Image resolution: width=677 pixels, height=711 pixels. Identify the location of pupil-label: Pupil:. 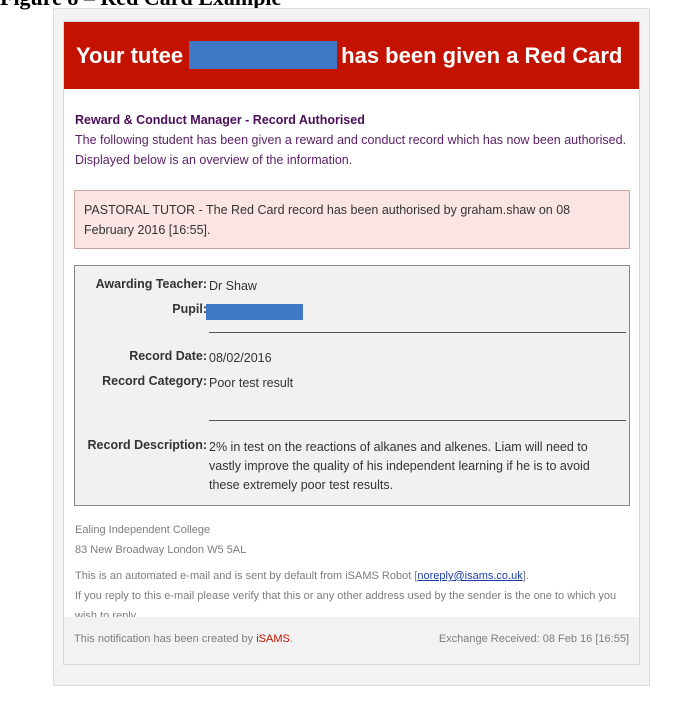
(189, 309).